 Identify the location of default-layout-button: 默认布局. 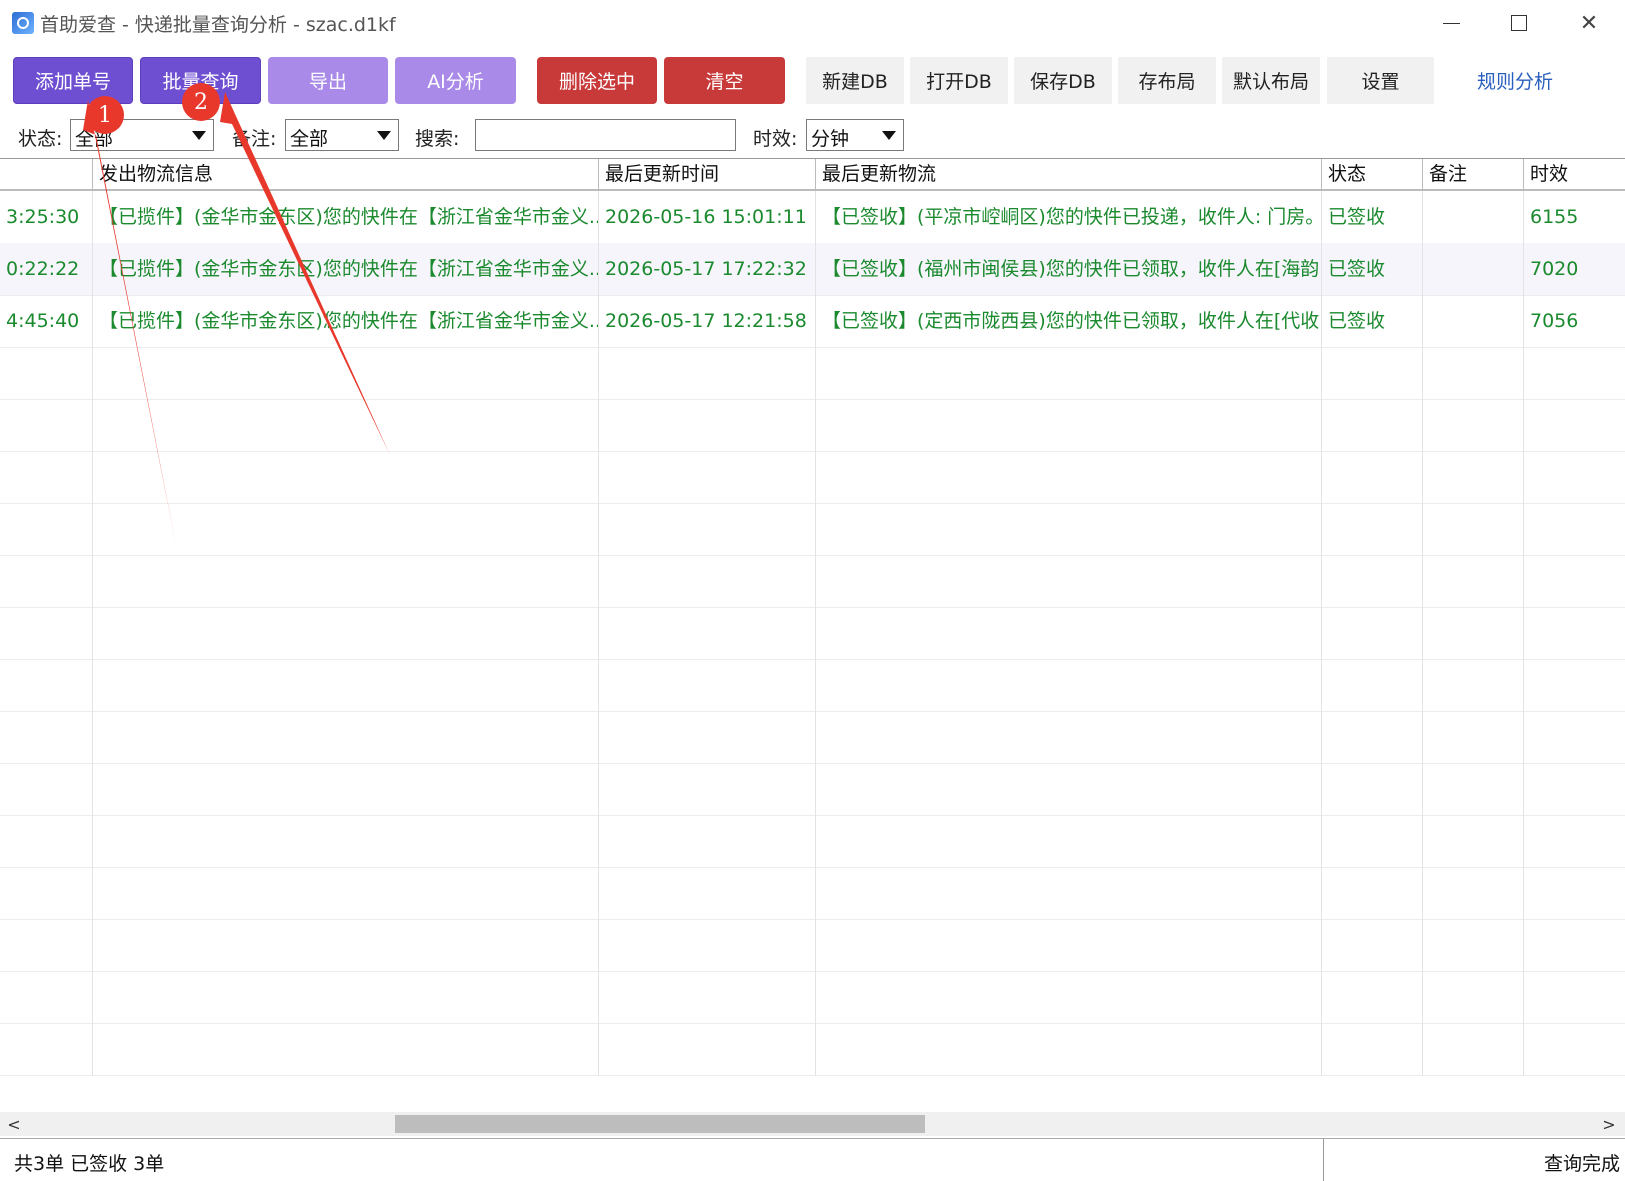
(1271, 80).